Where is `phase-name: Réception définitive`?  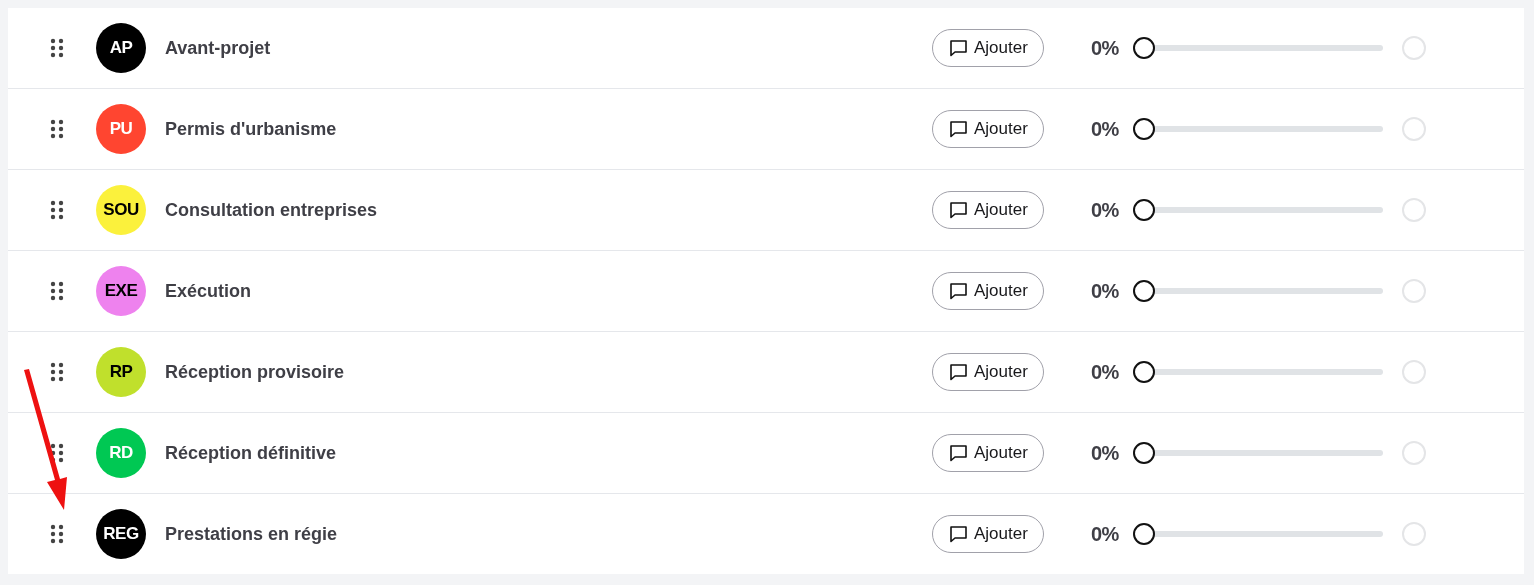 phase-name: Réception définitive is located at coordinates (251, 453).